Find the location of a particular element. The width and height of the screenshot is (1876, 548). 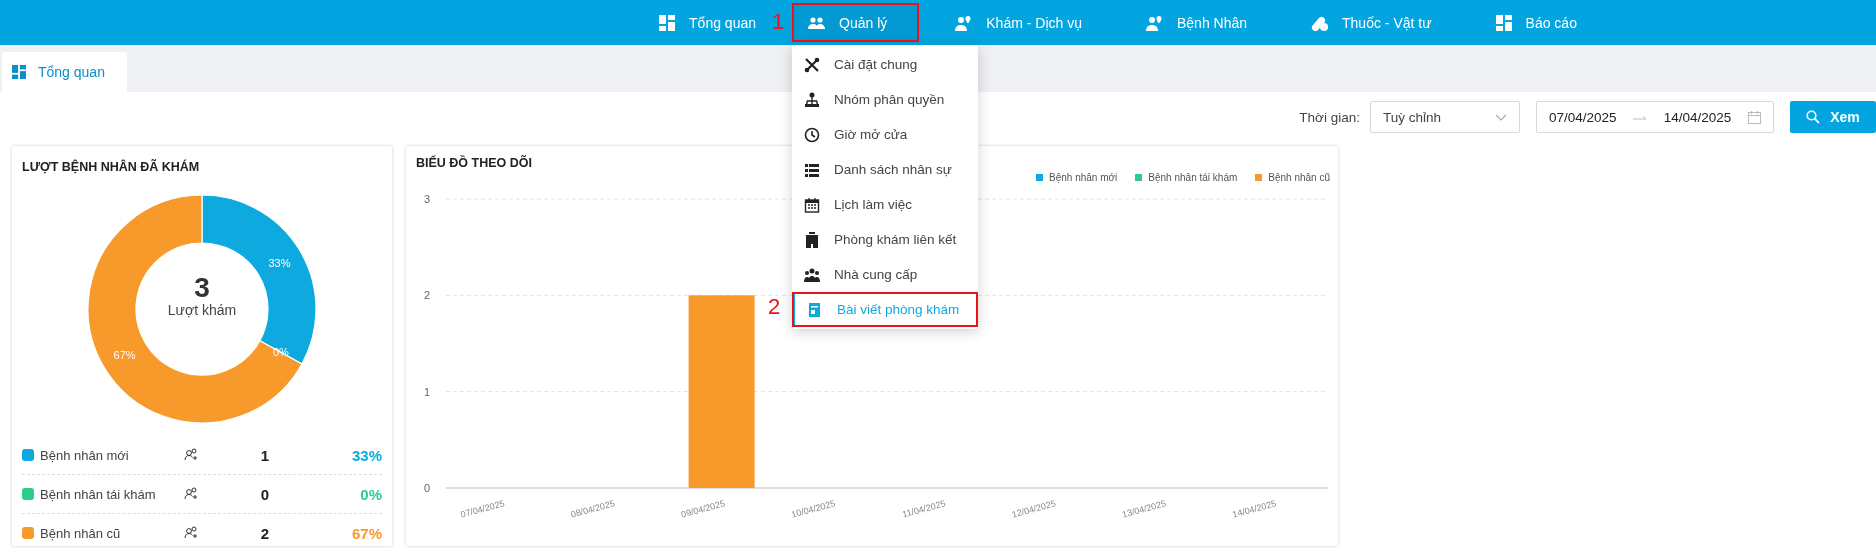

count-value: 1 is located at coordinates (265, 455).